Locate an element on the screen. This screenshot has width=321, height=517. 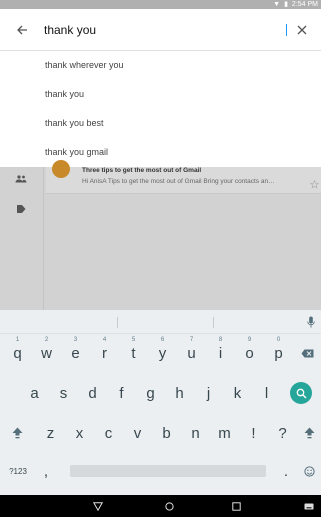
key-hint: 2 is located at coordinates (46, 340).